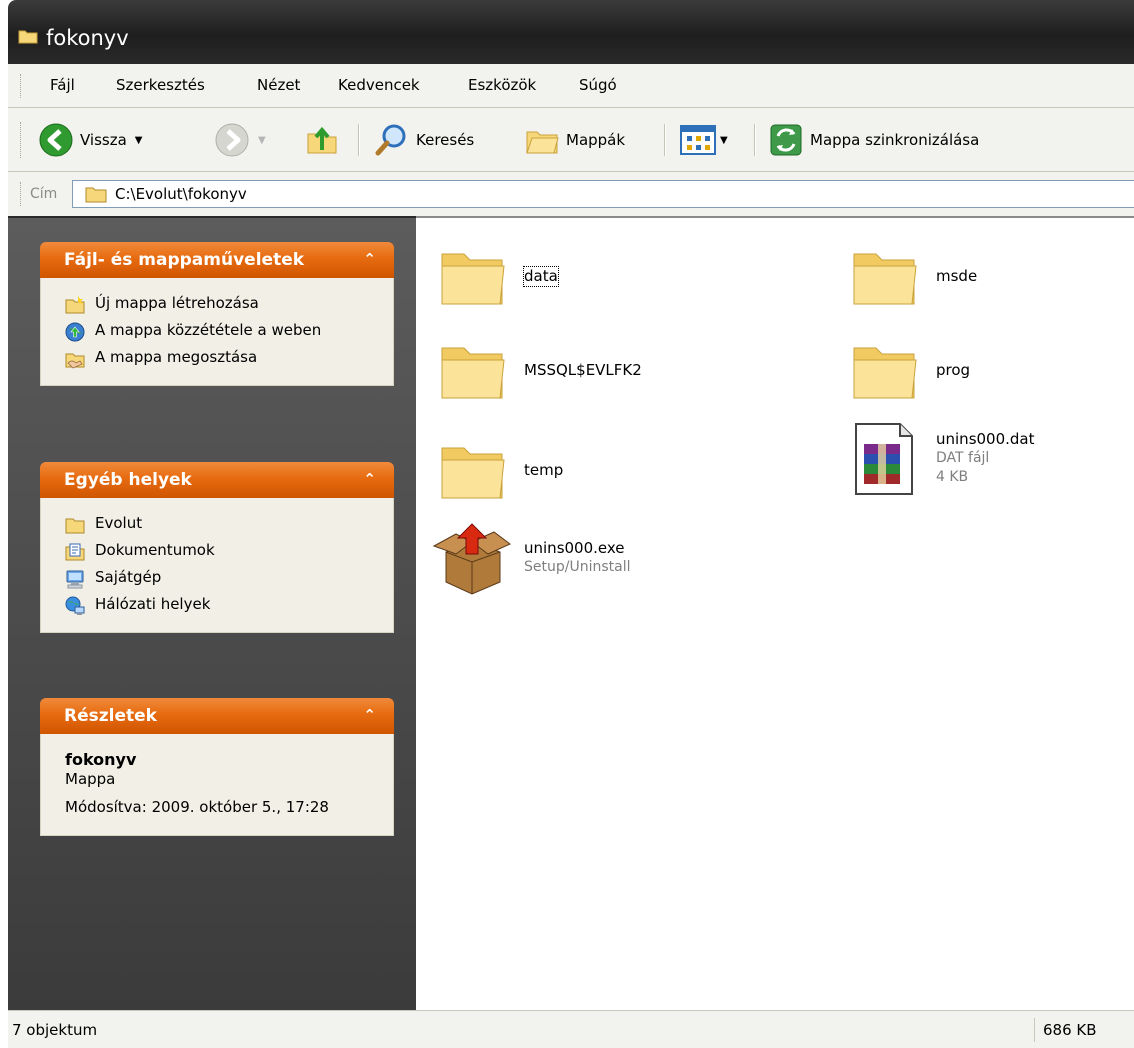 The width and height of the screenshot is (1134, 1048). I want to click on documents-icon, so click(75, 552).